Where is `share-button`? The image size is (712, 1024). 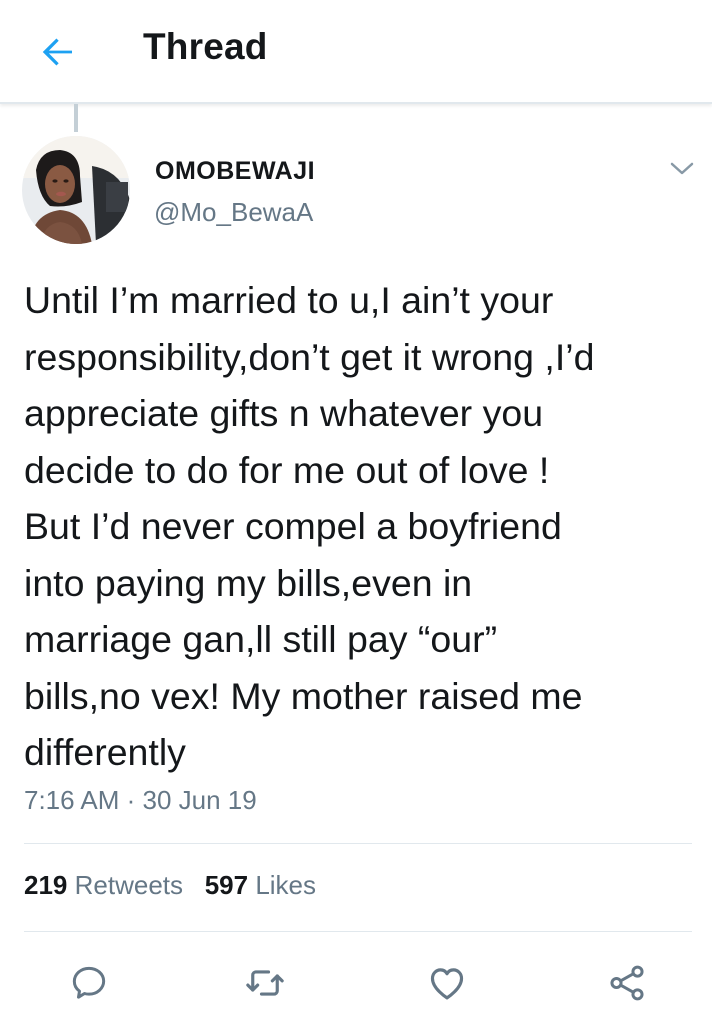
share-button is located at coordinates (627, 983).